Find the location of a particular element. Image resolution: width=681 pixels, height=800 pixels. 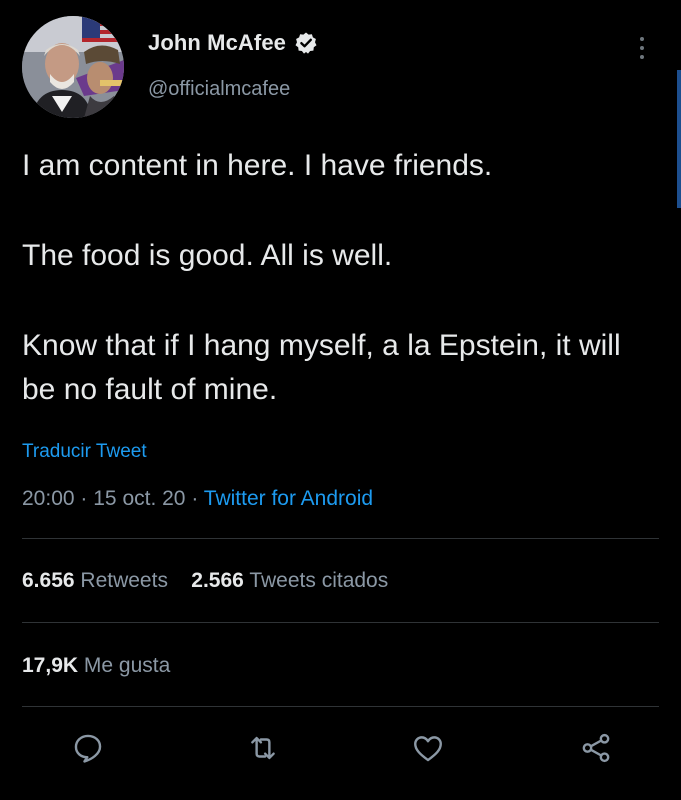

avatar is located at coordinates (73, 67).